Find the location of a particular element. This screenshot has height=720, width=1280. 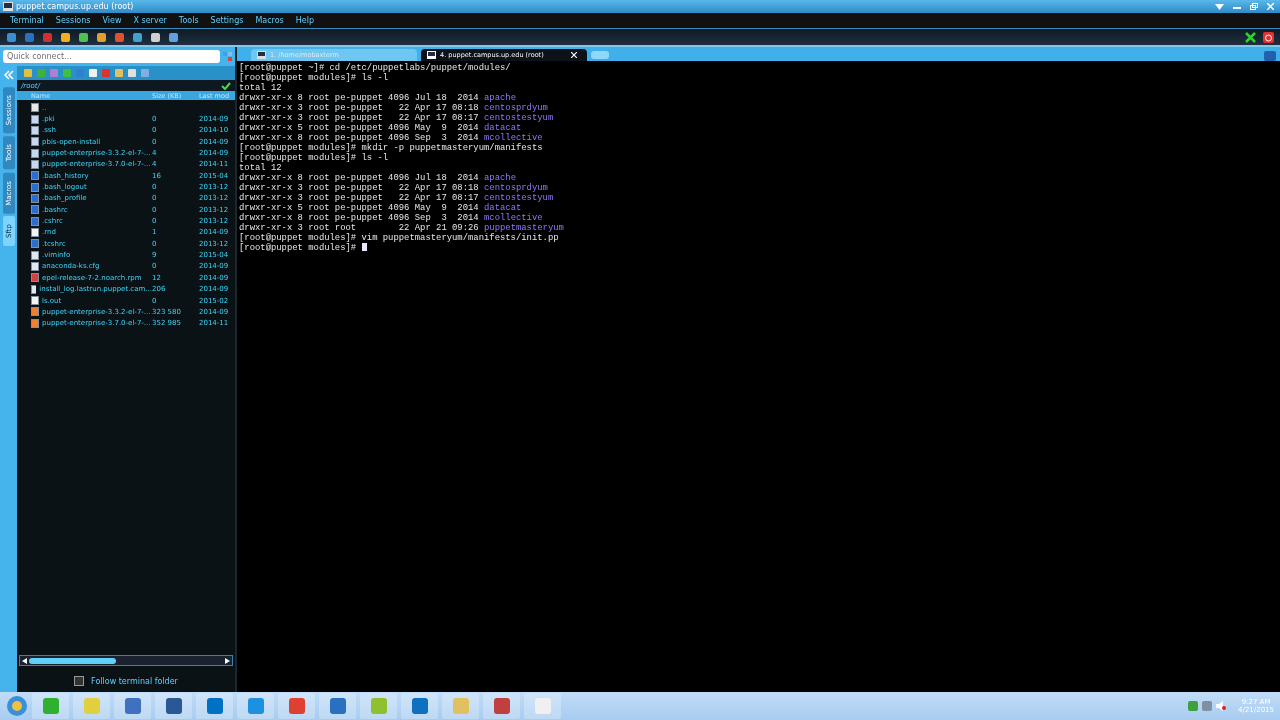

window-title: puppet.campus.up.edu (root) is located at coordinates (75, 6).